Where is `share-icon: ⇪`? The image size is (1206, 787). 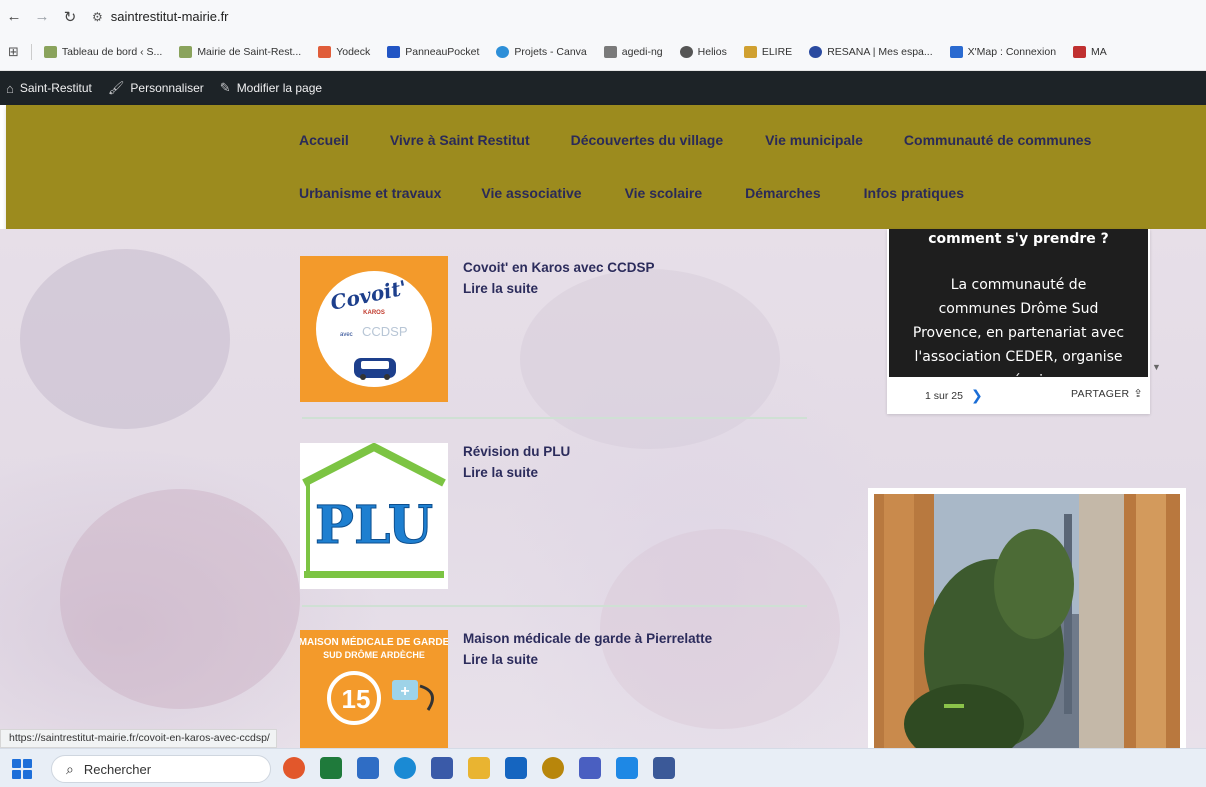 share-icon: ⇪ is located at coordinates (1138, 394).